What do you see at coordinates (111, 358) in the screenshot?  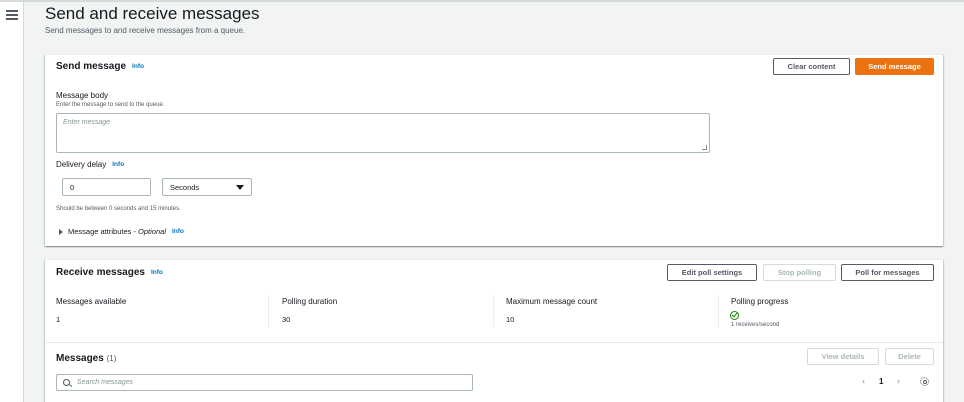 I see `messages-count: (1)` at bounding box center [111, 358].